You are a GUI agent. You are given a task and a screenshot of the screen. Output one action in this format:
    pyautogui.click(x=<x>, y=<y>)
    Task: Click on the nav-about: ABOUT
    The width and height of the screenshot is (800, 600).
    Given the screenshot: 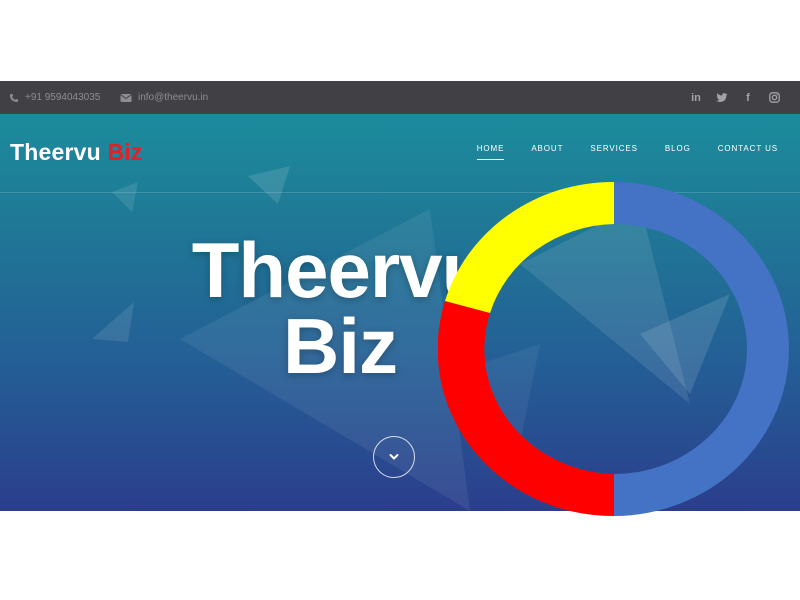 What is the action you would take?
    pyautogui.click(x=547, y=152)
    